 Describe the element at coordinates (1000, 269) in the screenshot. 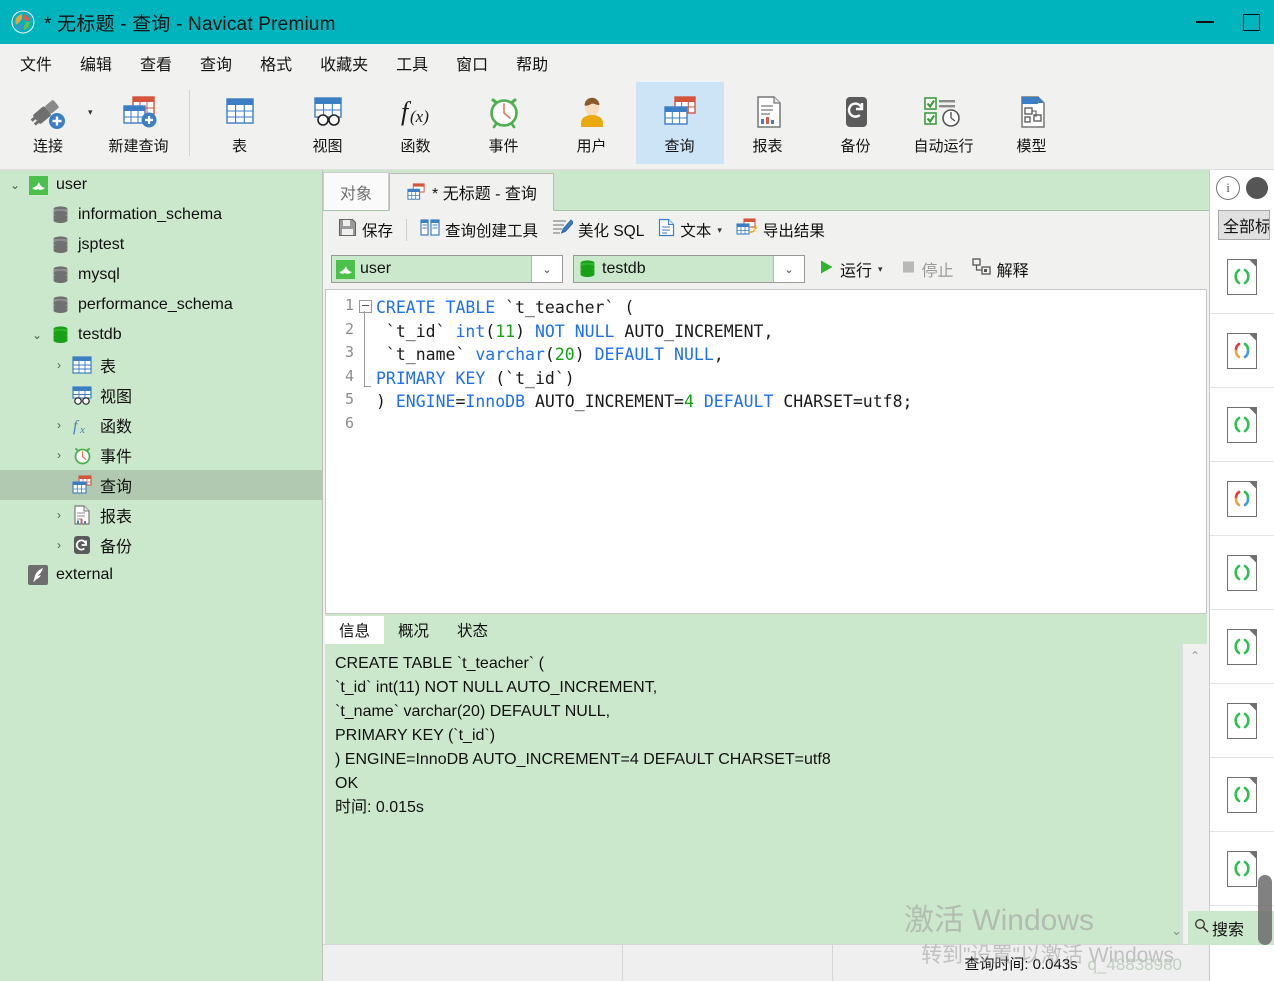

I see `explain-button: 解释` at that location.